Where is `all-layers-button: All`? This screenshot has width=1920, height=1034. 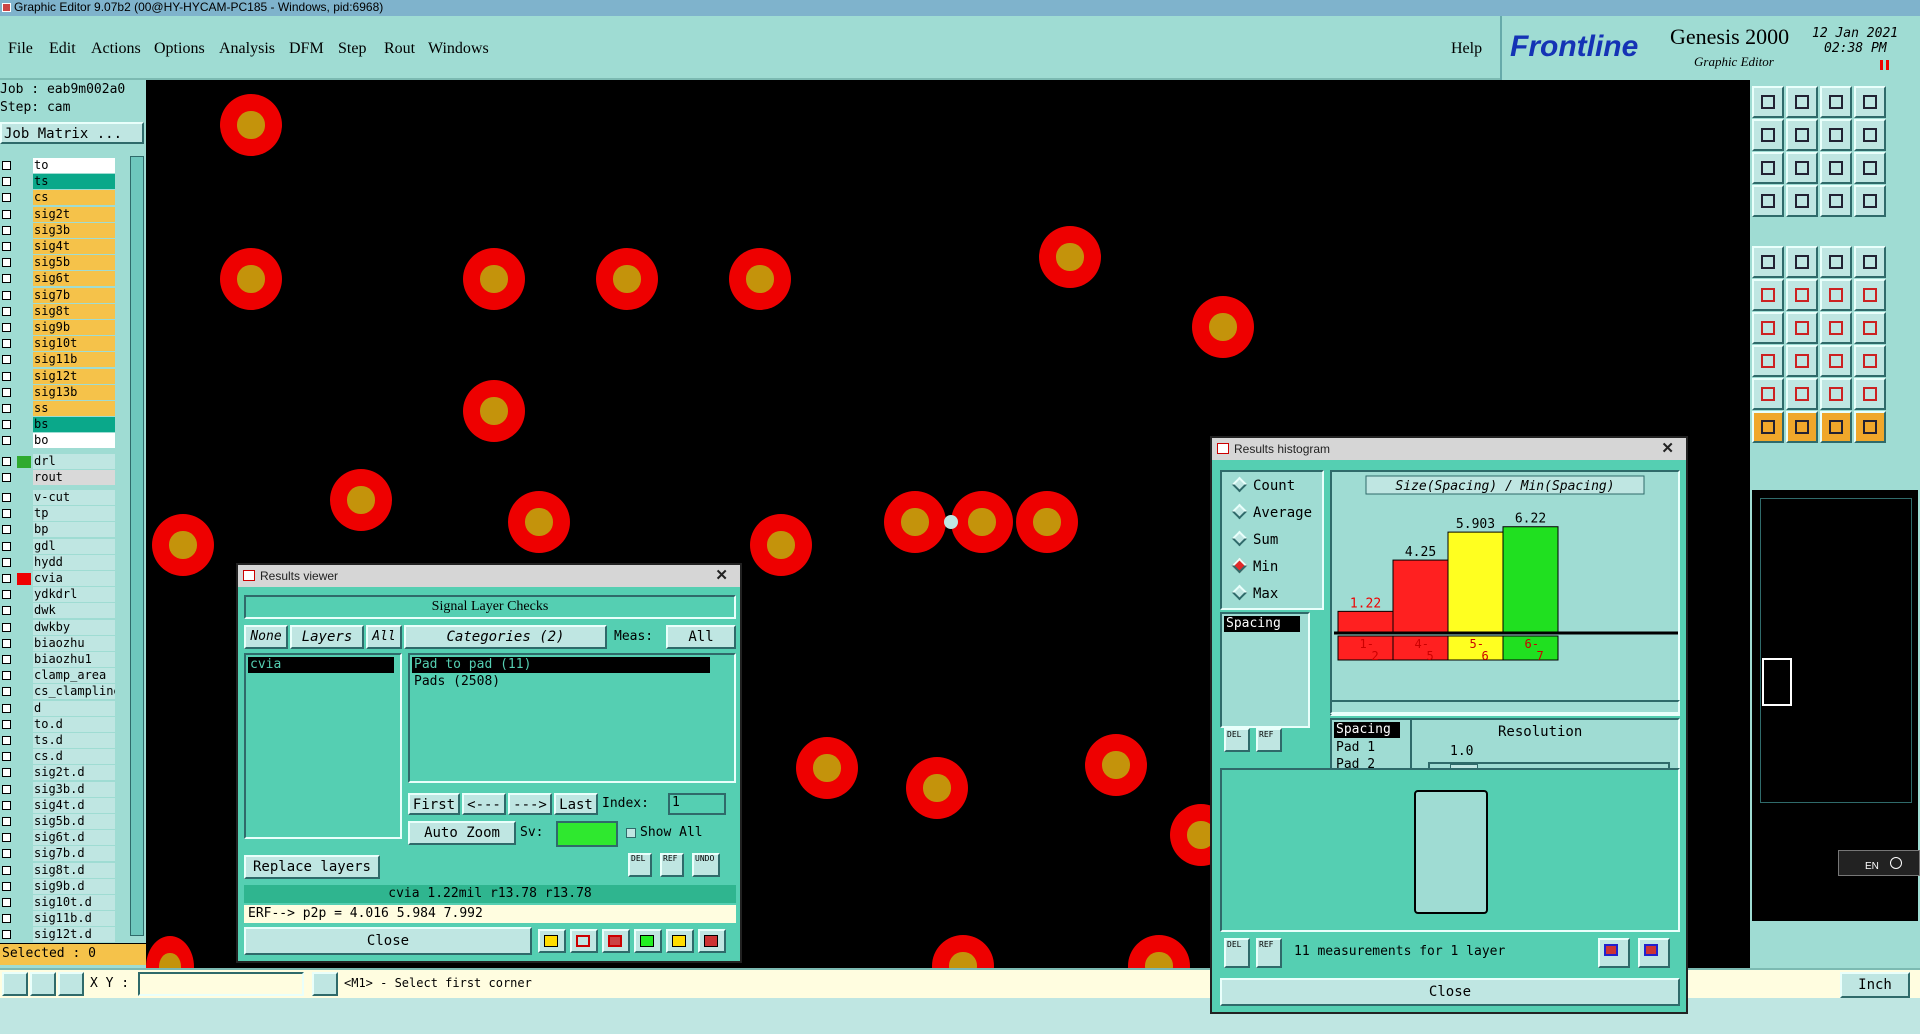
all-layers-button: All is located at coordinates (384, 637).